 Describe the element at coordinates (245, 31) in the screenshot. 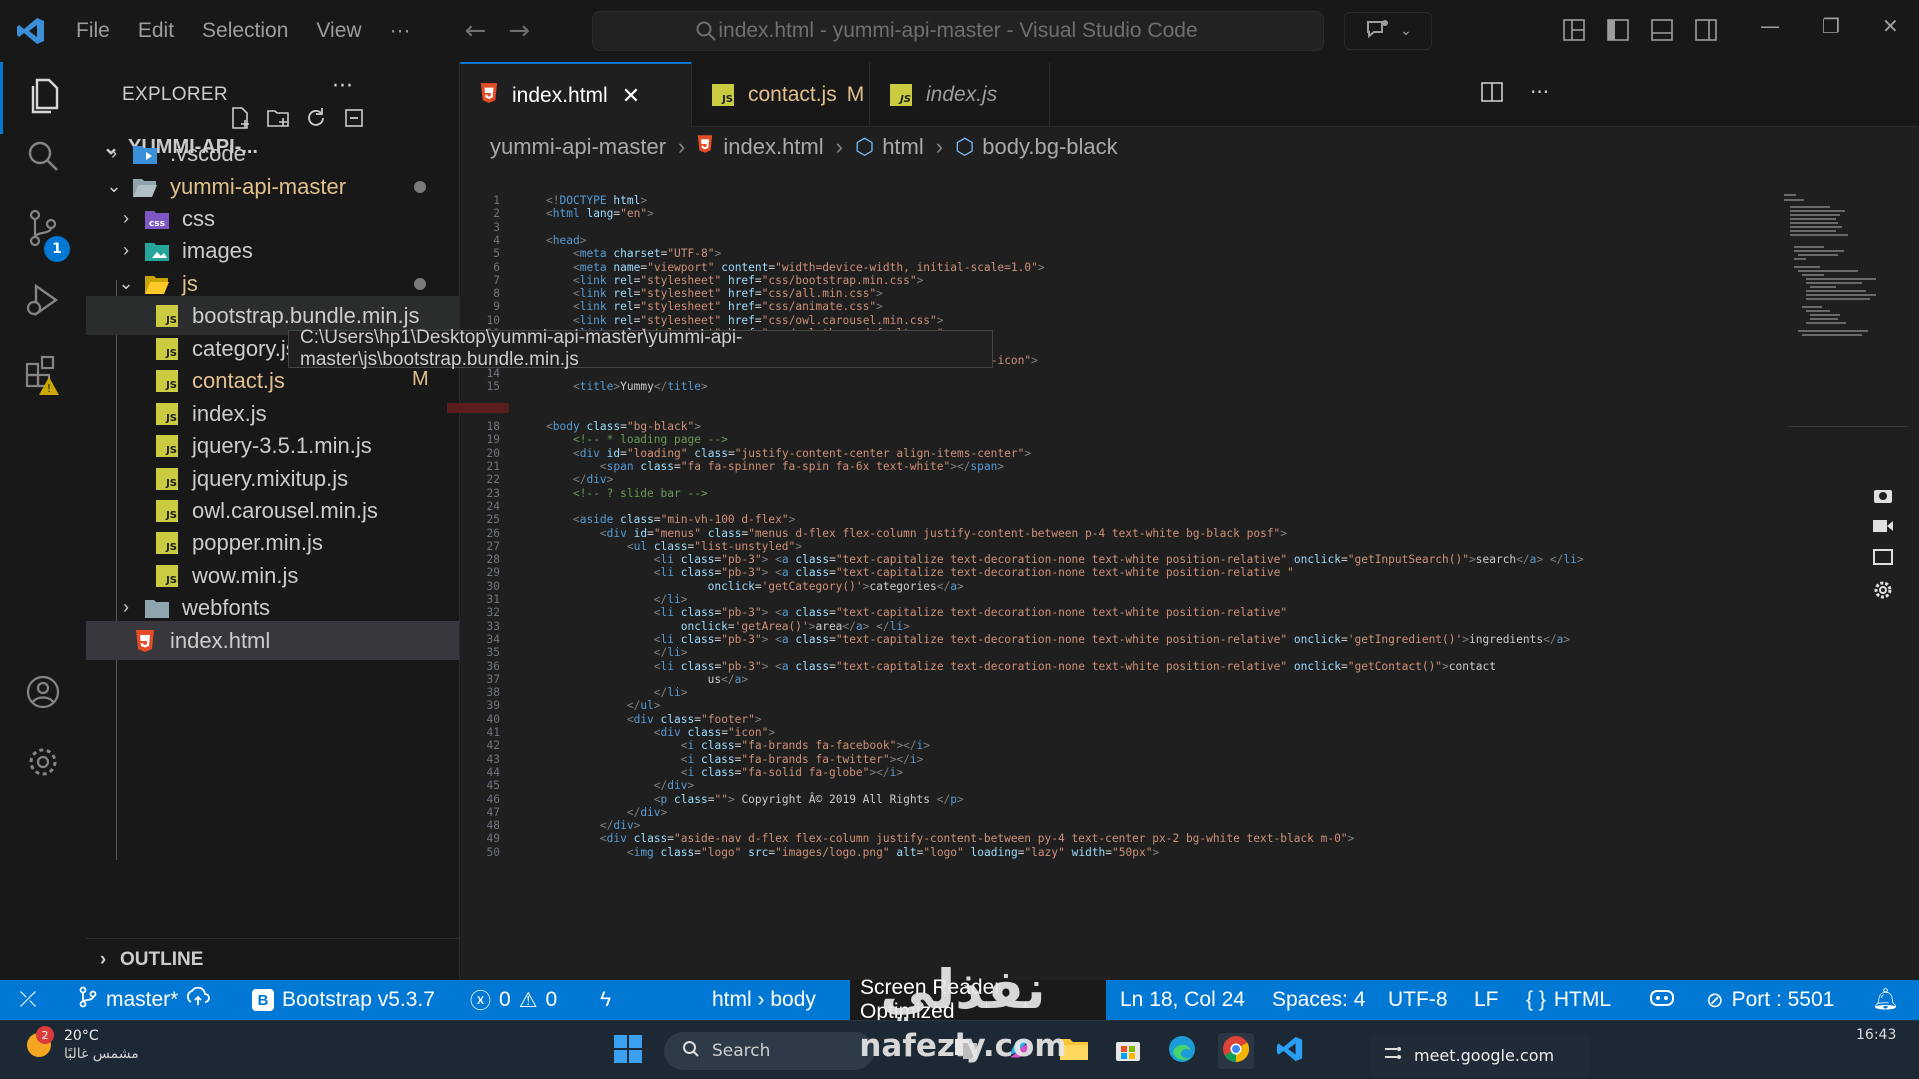

I see `menu-selection: Selection` at that location.